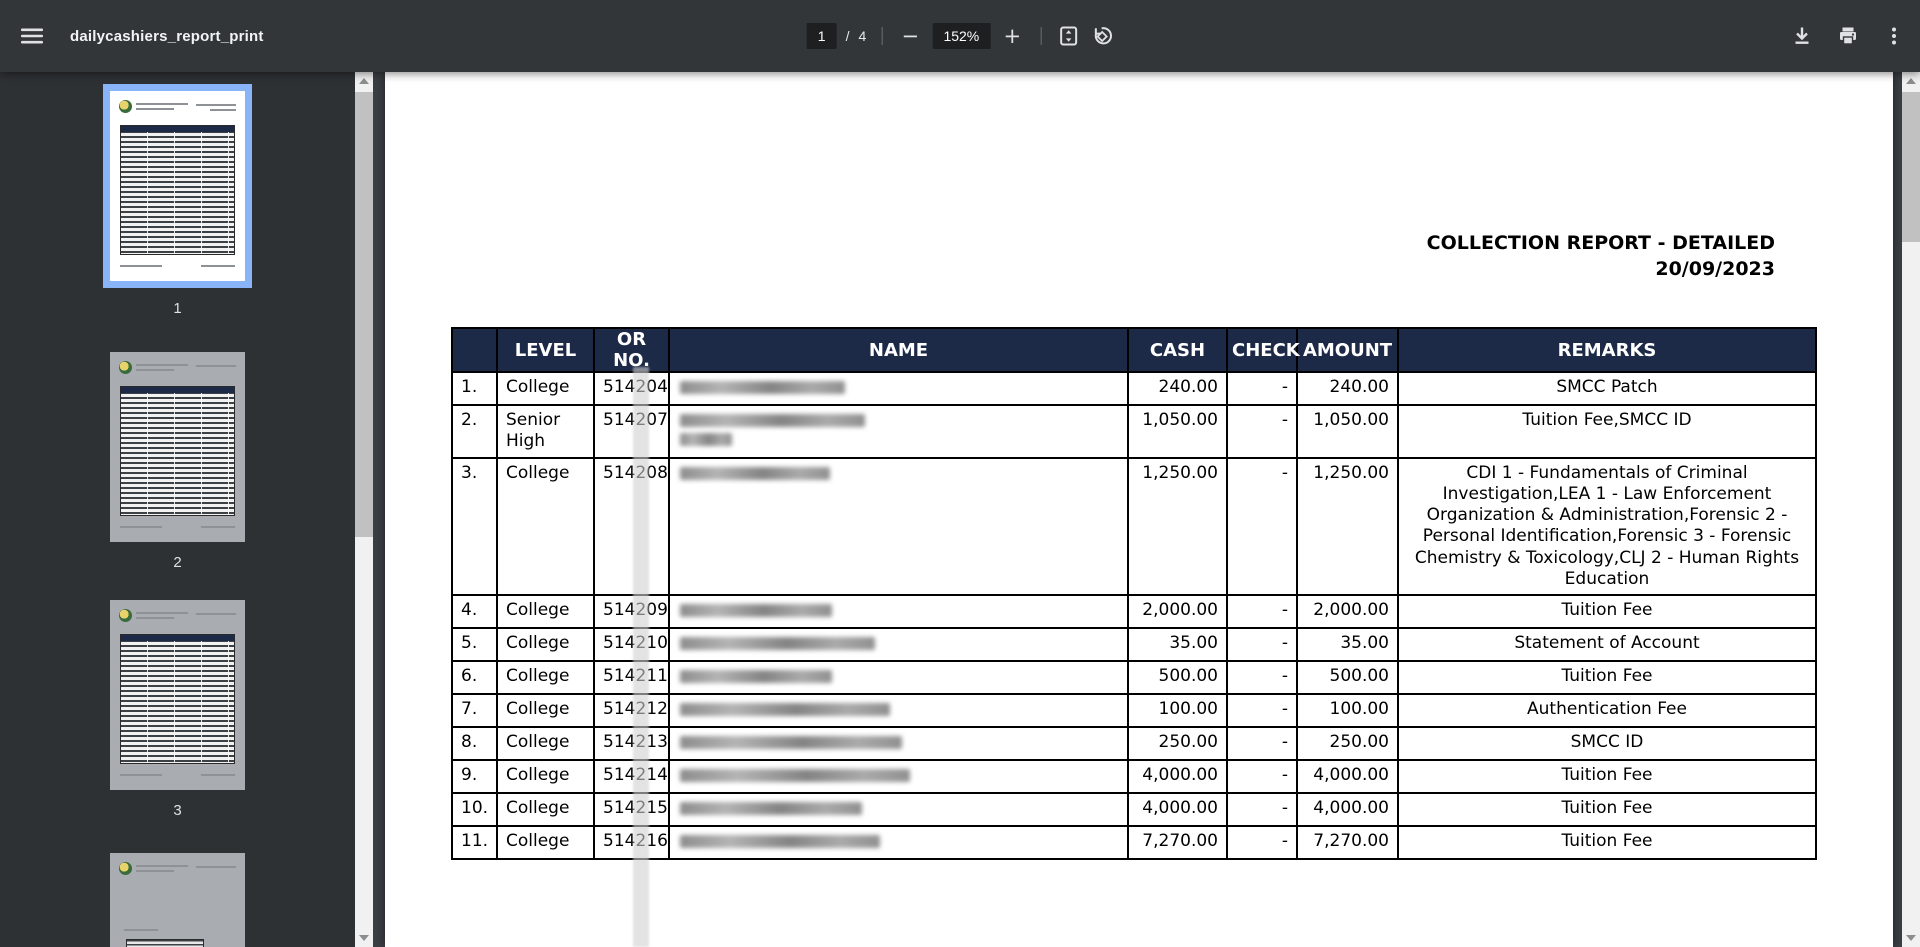  I want to click on cell-cash: 7,270.00, so click(1177, 842).